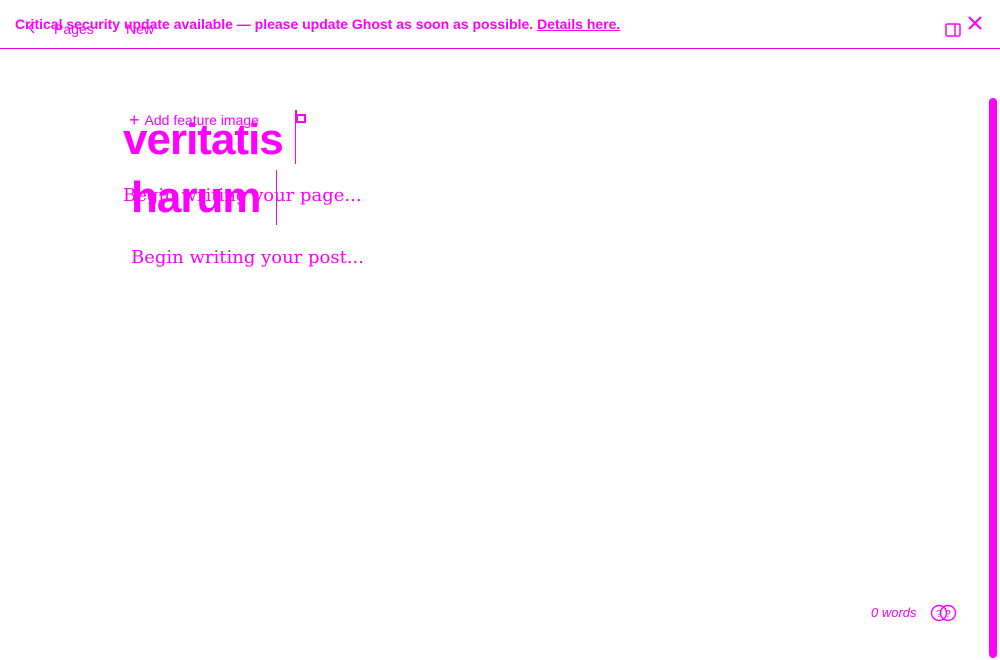 Image resolution: width=1000 pixels, height=660 pixels. Describe the element at coordinates (953, 30) in the screenshot. I see `sidebar-toggle-icon` at that location.